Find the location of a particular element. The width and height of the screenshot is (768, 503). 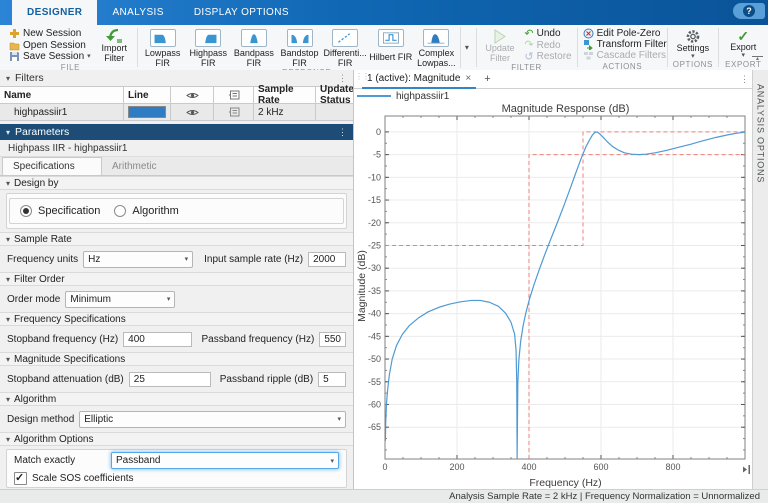

algorithm-section-header: ▾ Algorithm is located at coordinates (176, 399).